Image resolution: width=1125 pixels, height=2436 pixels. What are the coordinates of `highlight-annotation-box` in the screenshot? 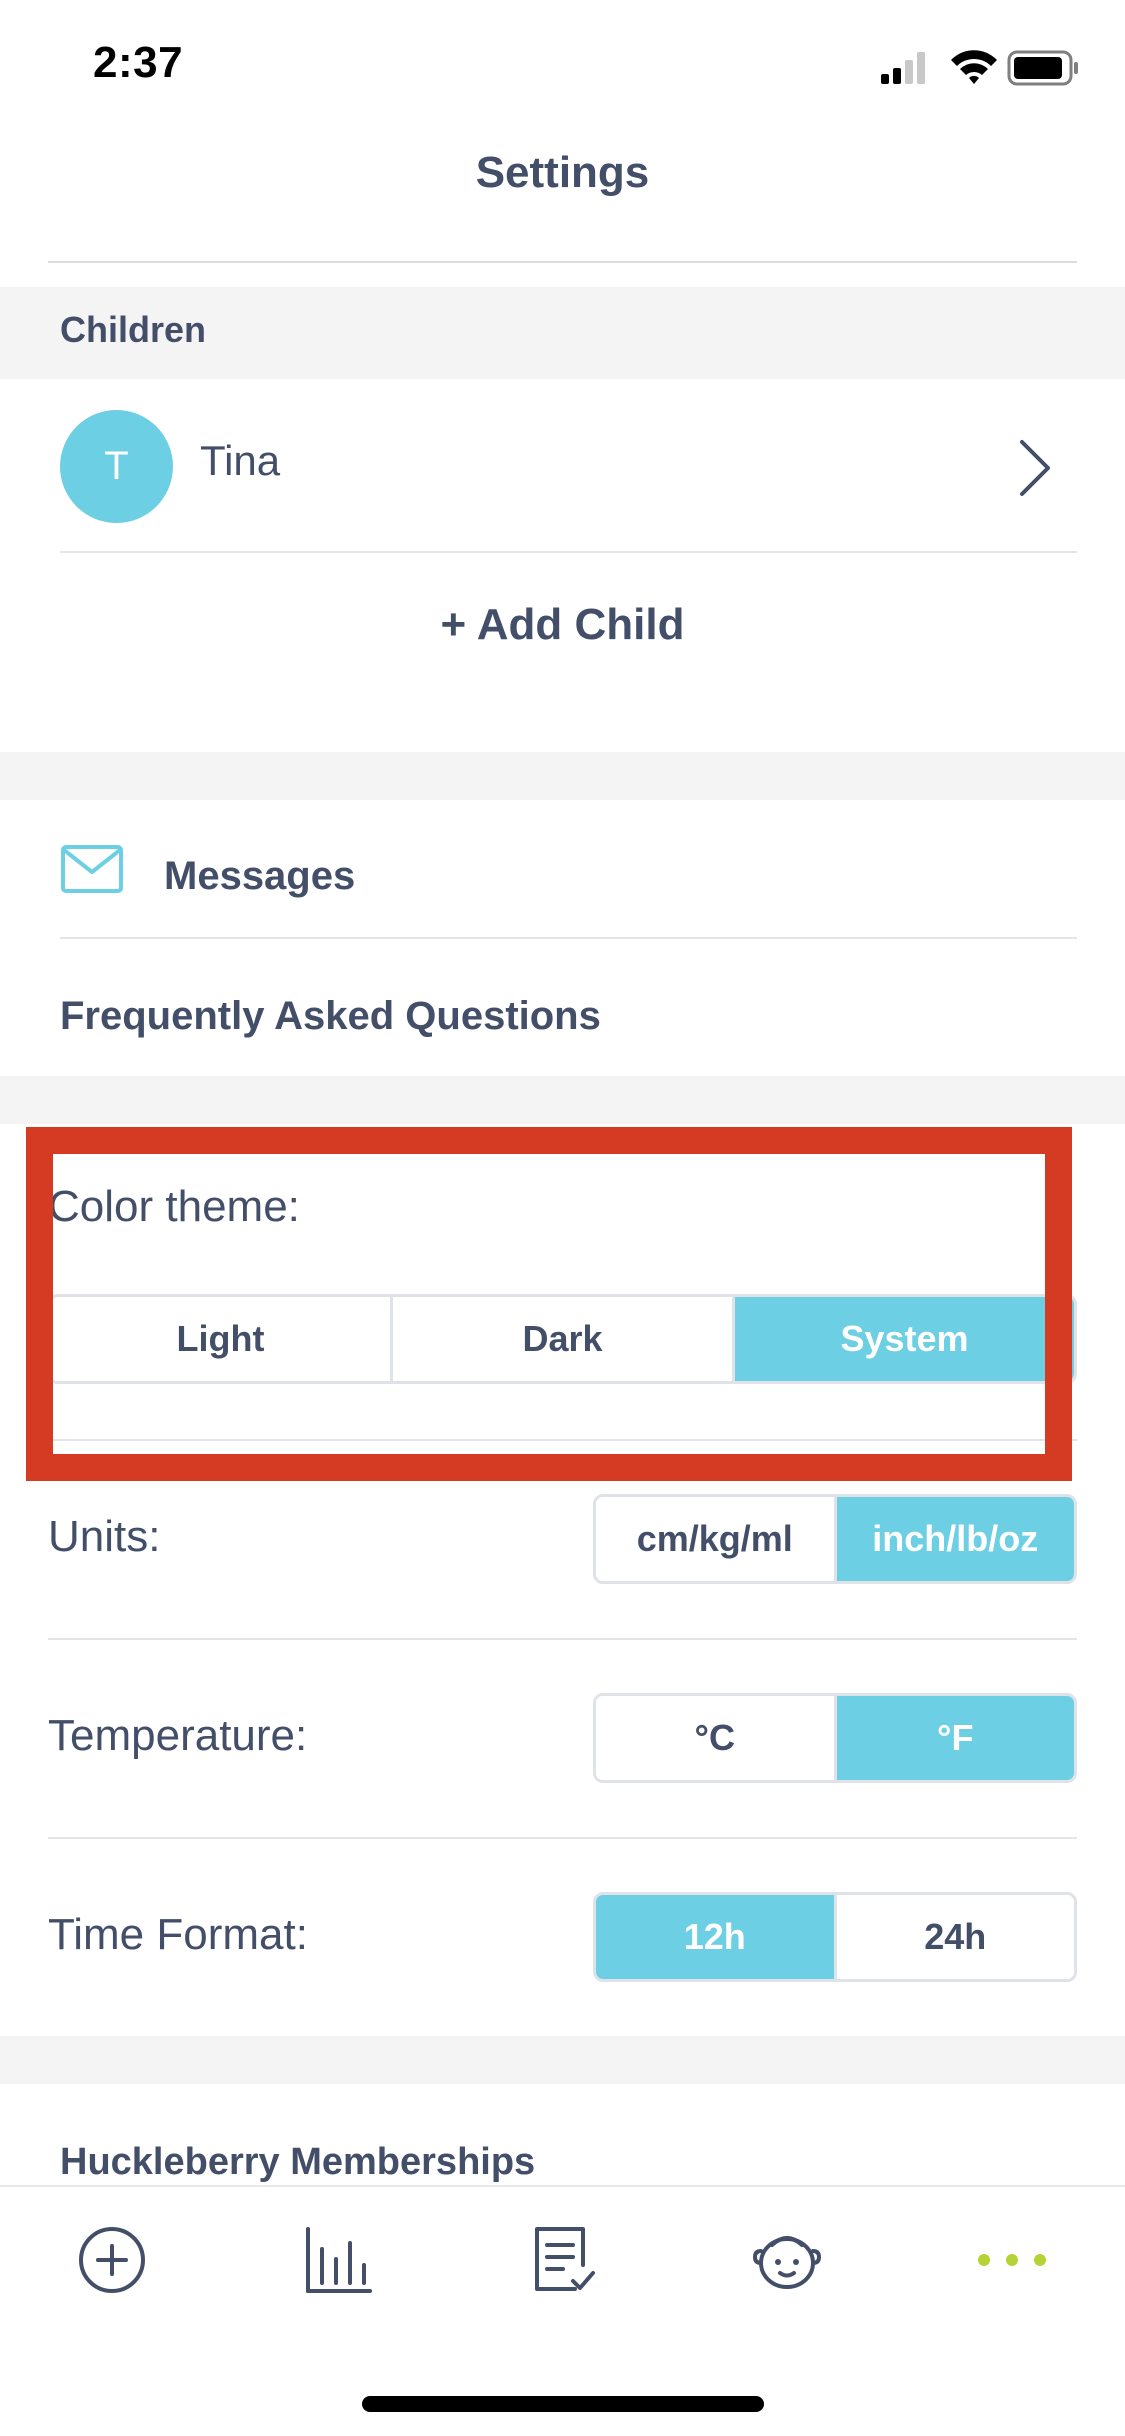 It's located at (549, 1304).